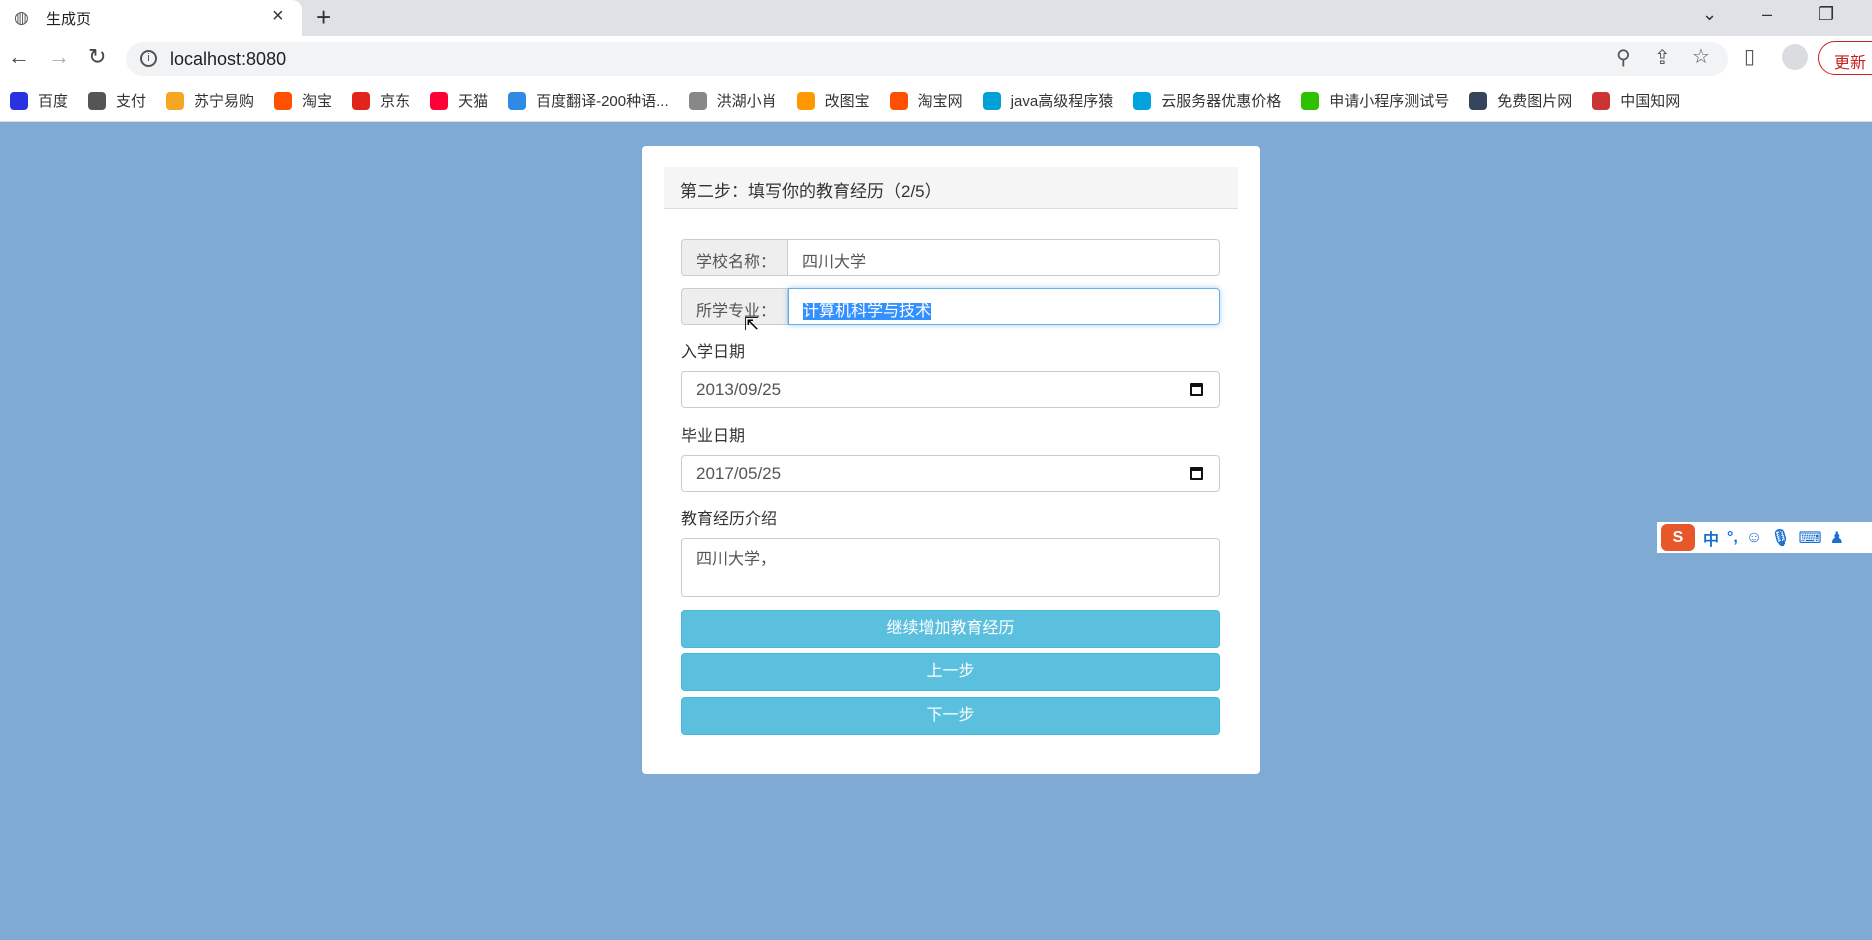 The width and height of the screenshot is (1872, 940). What do you see at coordinates (752, 324) in the screenshot?
I see `mouse-cursor-icon: ⇱` at bounding box center [752, 324].